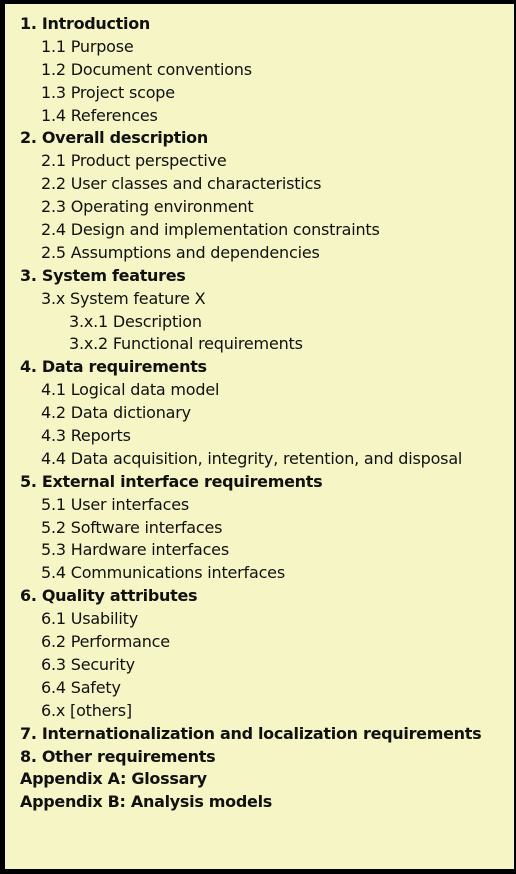 The height and width of the screenshot is (874, 516). What do you see at coordinates (99, 115) in the screenshot?
I see `outline-subsection: 1.4 References` at bounding box center [99, 115].